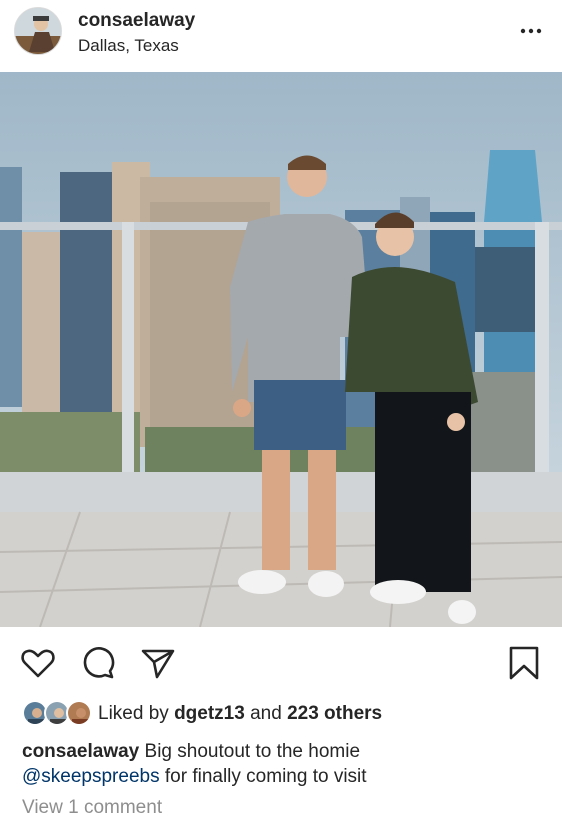 The height and width of the screenshot is (819, 562). Describe the element at coordinates (266, 713) in the screenshot. I see `likes-and: and` at that location.